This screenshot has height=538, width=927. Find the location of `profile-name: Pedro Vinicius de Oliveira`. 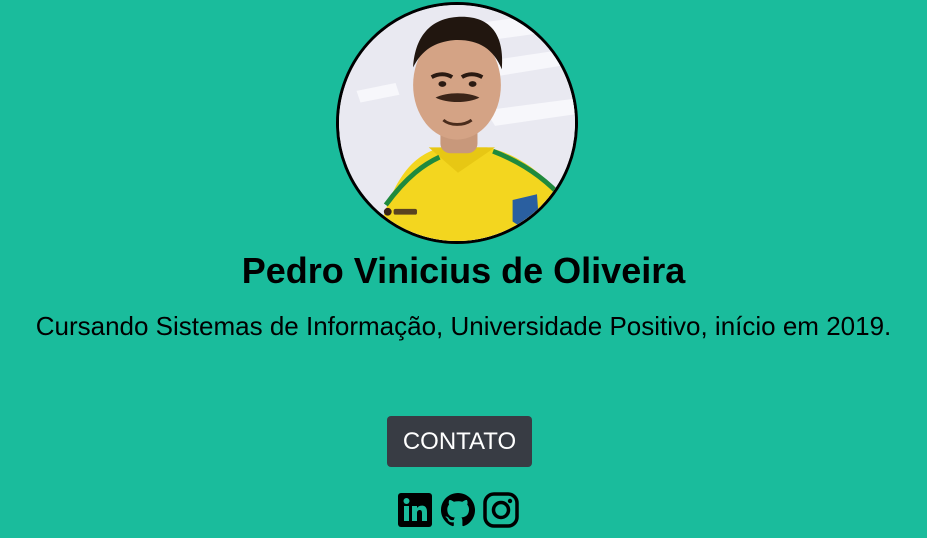

profile-name: Pedro Vinicius de Oliveira is located at coordinates (463, 270).